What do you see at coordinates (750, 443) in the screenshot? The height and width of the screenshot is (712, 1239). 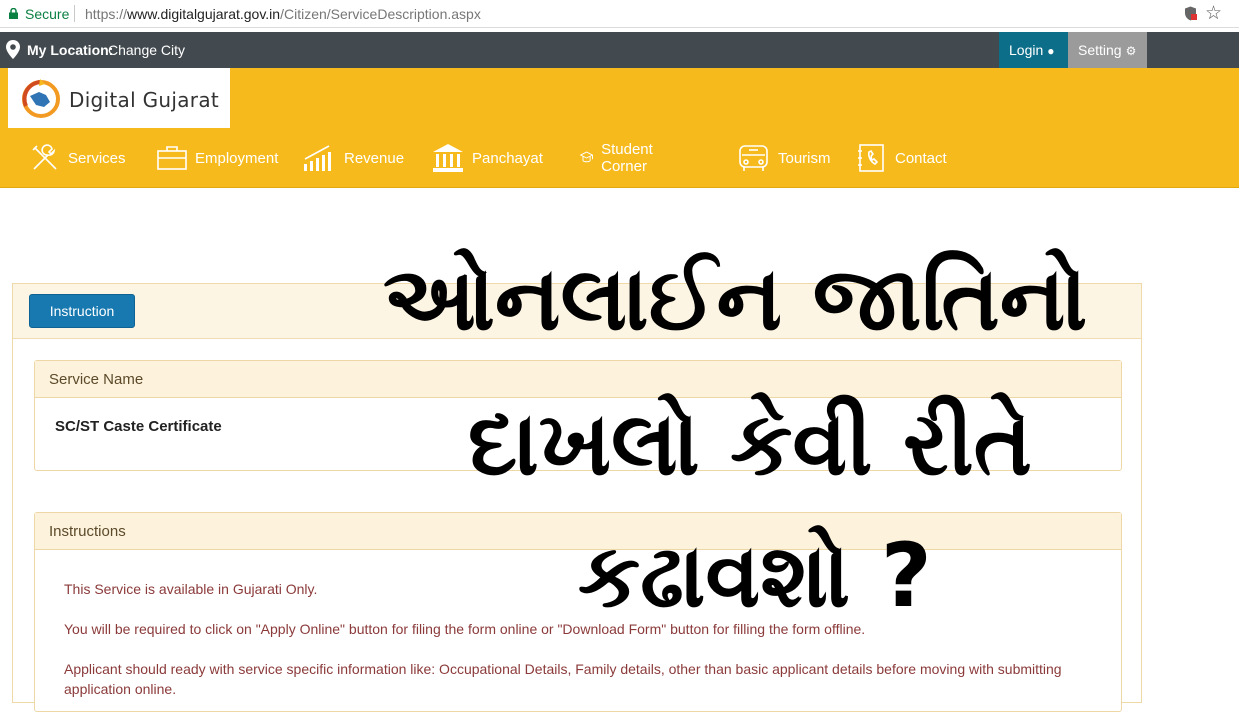 I see `overlay-title-line-2: દાખલો કેવી રીતે` at bounding box center [750, 443].